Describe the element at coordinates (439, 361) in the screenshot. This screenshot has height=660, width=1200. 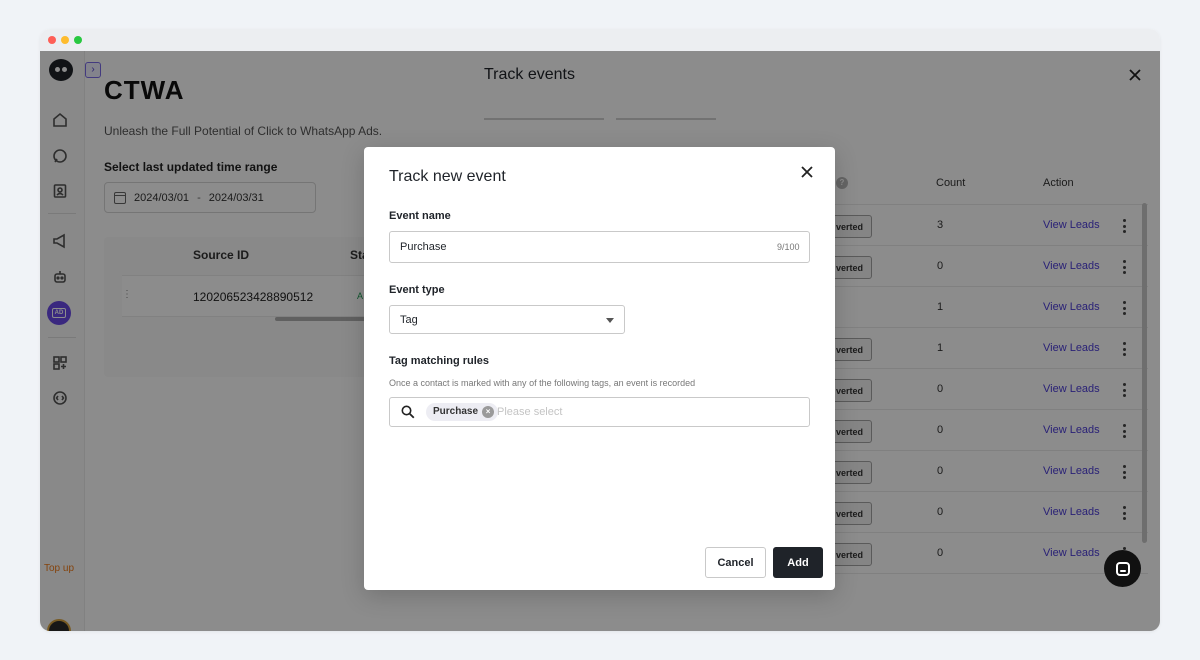
I see `tag-rules-label: Tag matching rules` at that location.